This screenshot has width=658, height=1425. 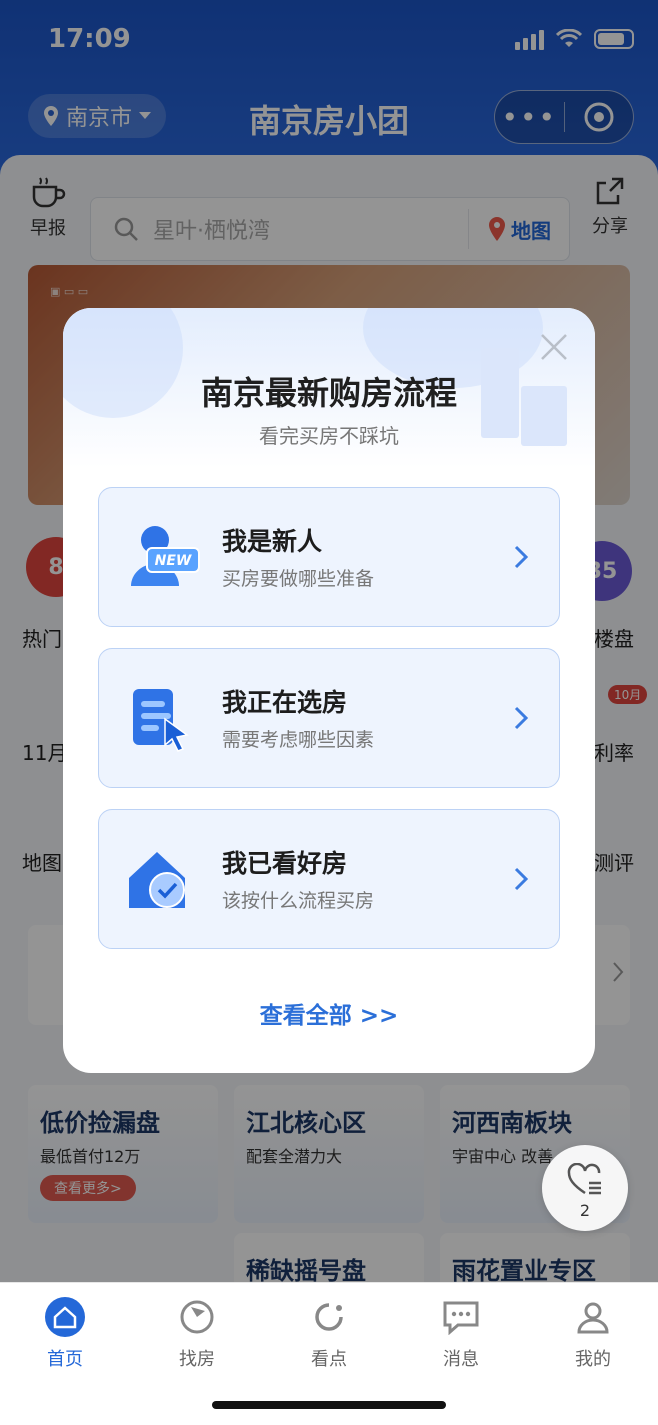 I want to click on new-user-icon: NEW, so click(x=165, y=556).